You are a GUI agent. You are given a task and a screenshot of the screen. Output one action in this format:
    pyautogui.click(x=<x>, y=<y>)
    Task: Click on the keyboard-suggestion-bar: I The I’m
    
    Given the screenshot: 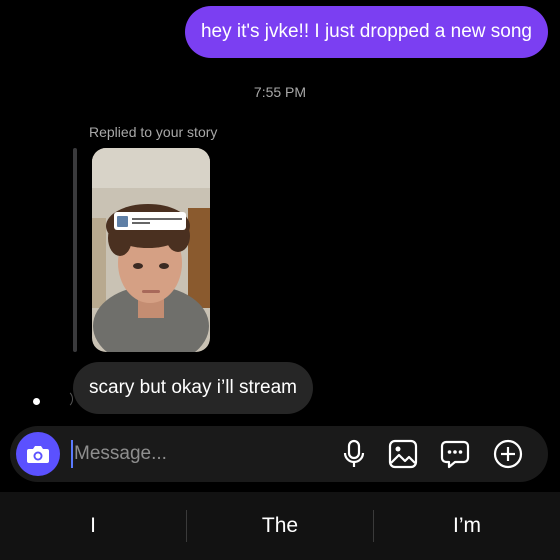 What is the action you would take?
    pyautogui.click(x=280, y=526)
    